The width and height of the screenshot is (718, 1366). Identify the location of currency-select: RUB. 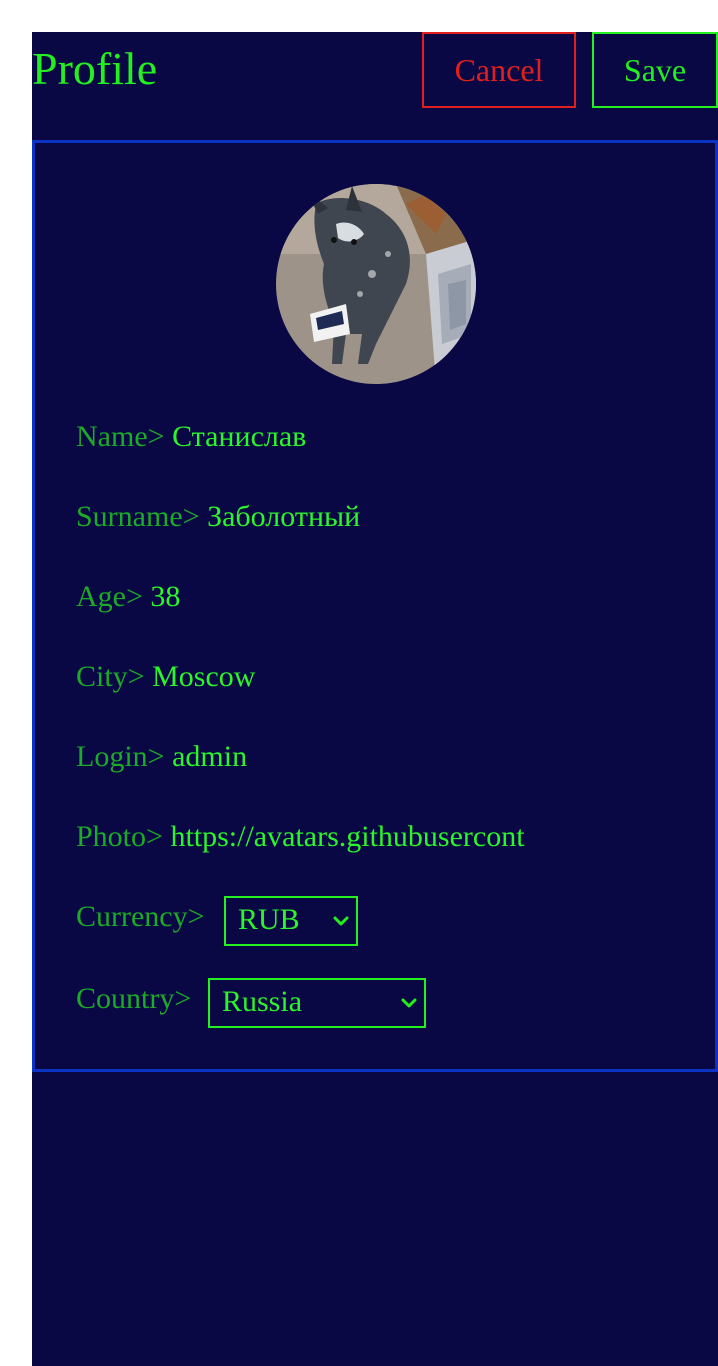
(291, 921).